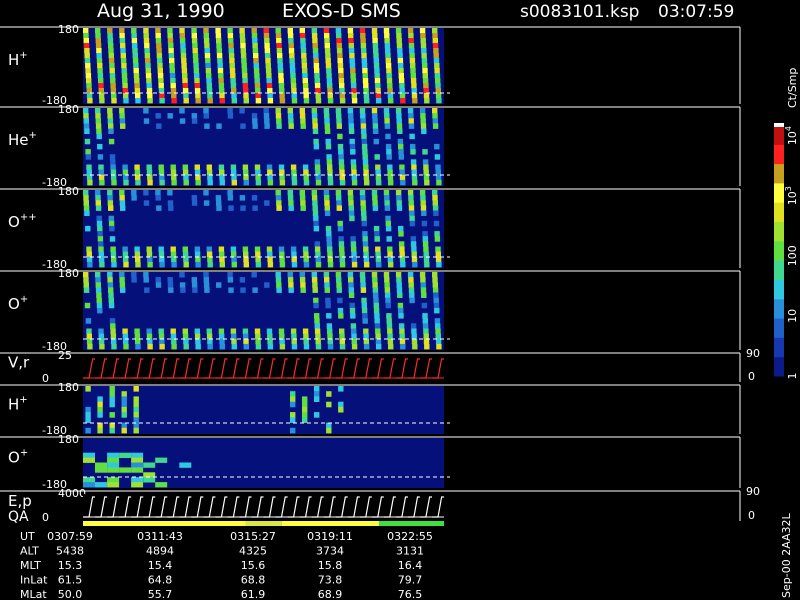 This screenshot has width=800, height=600. What do you see at coordinates (70, 536) in the screenshot?
I see `time-row-value: 0307:59` at bounding box center [70, 536].